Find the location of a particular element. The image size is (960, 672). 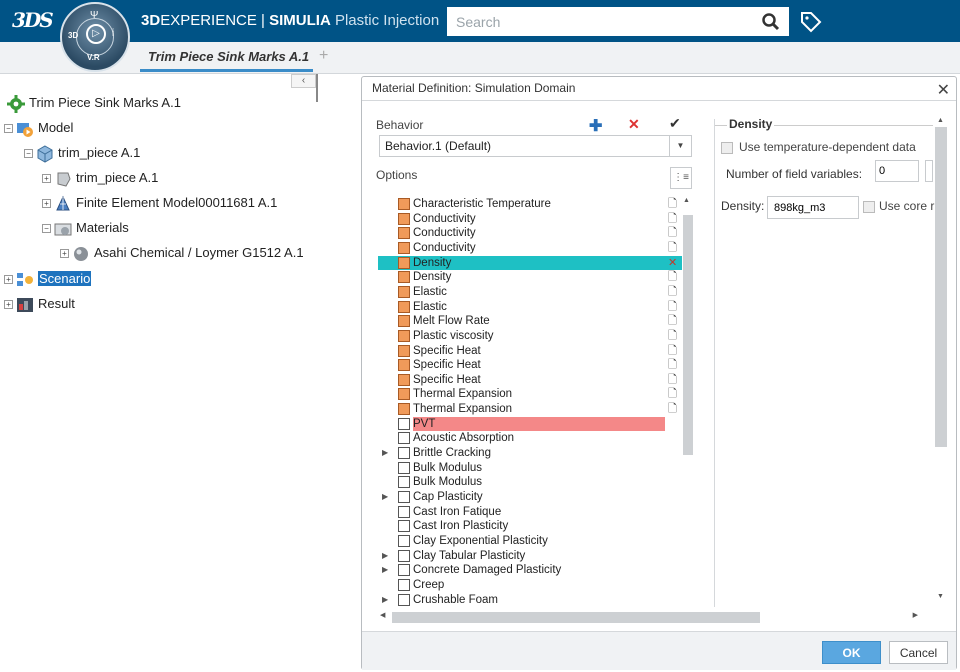

options-filter-icon: ⋮≡ is located at coordinates (681, 178).